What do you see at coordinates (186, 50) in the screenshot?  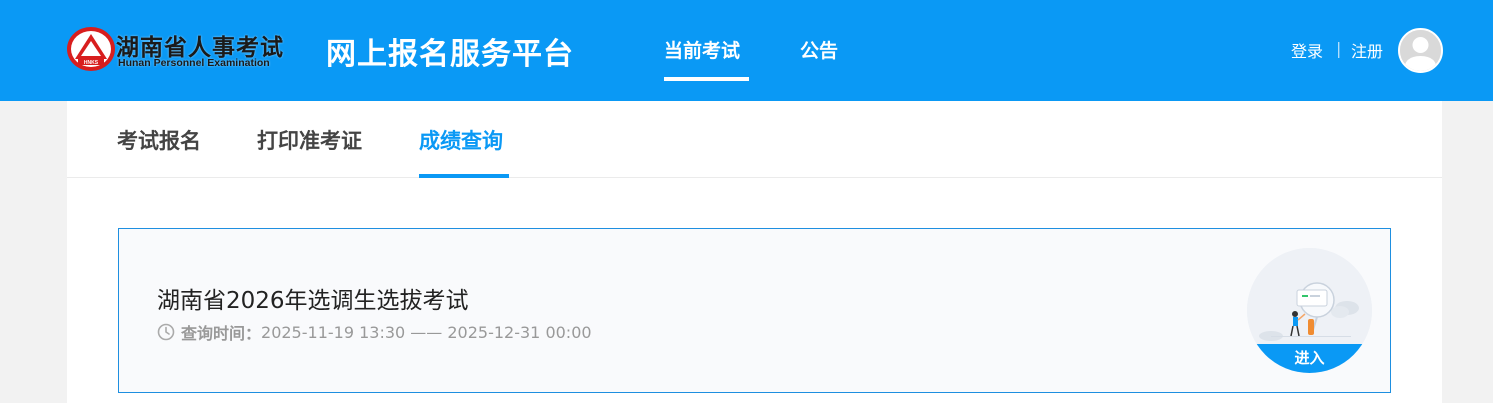 I see `hunan-personnel-exam-logo: HNKS 湖南省人事考试 Hunan Personnel Examination` at bounding box center [186, 50].